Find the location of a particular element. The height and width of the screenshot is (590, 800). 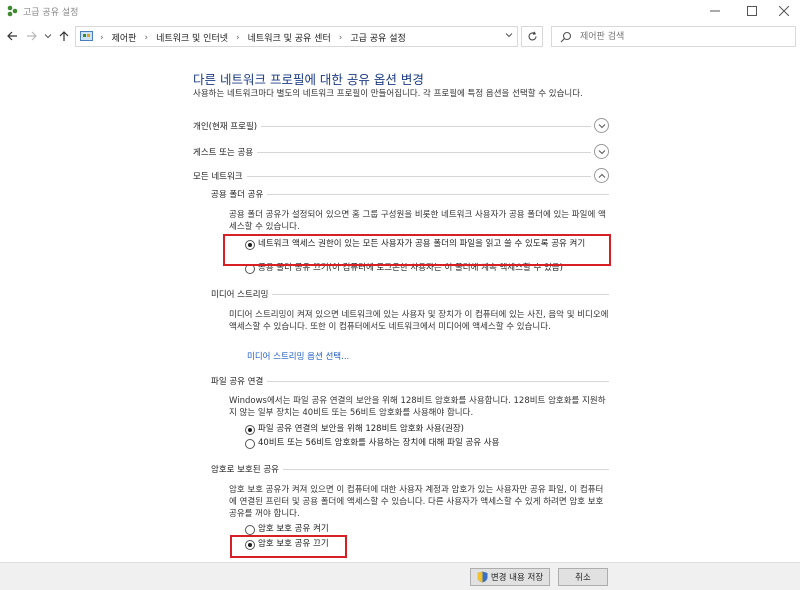

profile-label-guest: 게스트 또는 공용 is located at coordinates (225, 152).